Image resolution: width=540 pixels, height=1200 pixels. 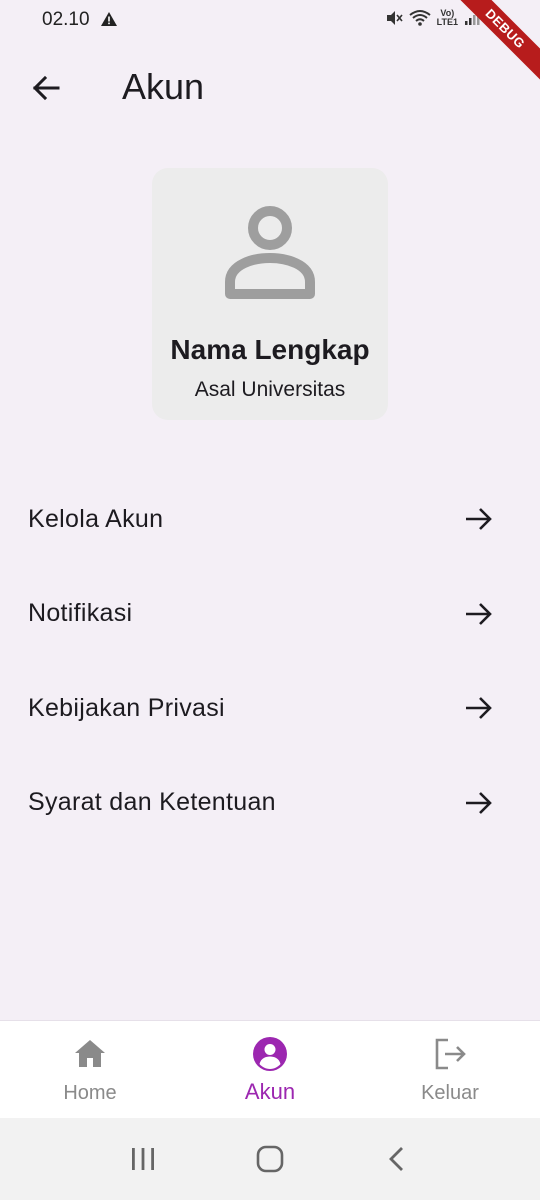 I want to click on back-button, so click(x=46, y=88).